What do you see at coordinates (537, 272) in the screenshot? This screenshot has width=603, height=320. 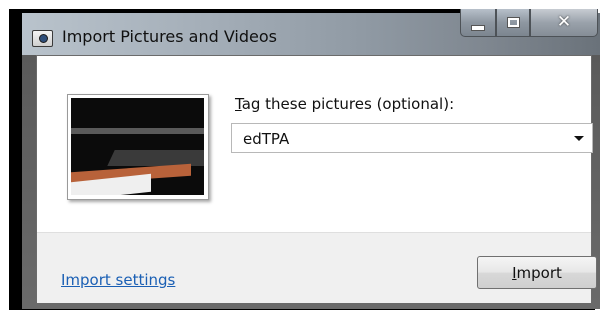 I see `import-button: Import` at bounding box center [537, 272].